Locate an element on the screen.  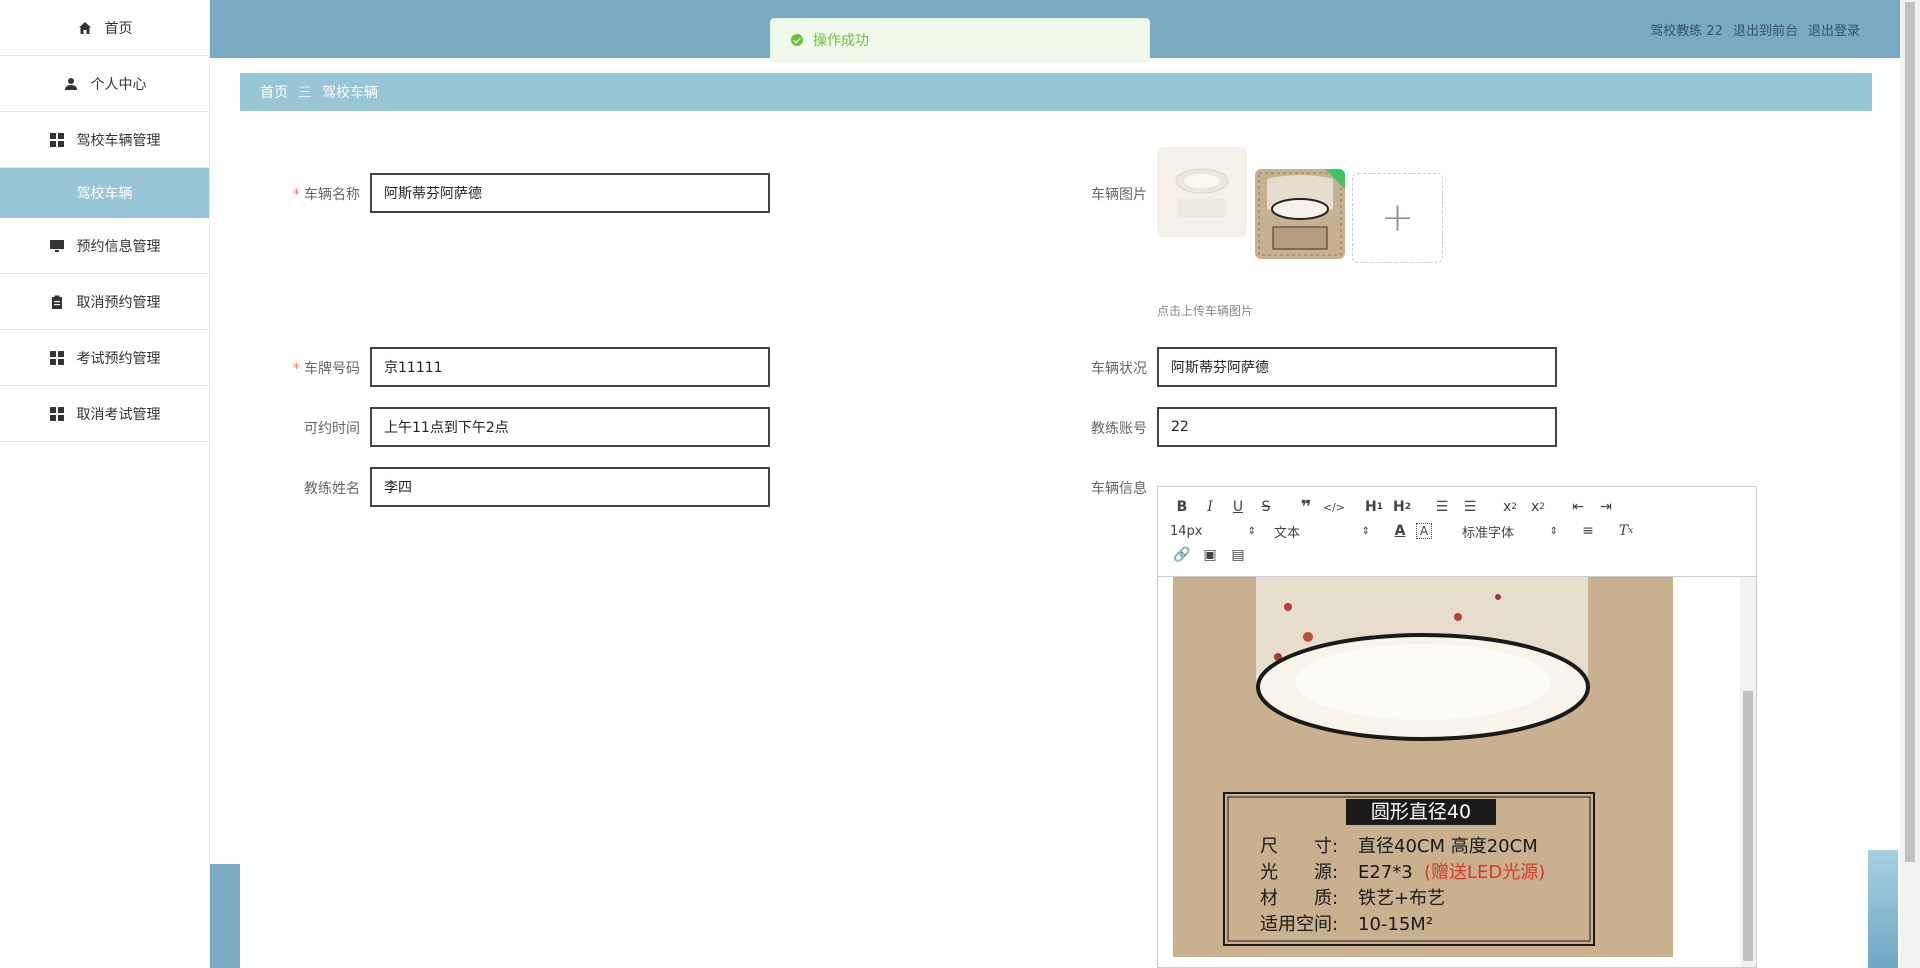
sidebar-item-vehicle-management: 驾校车辆管理 is located at coordinates (104, 140).